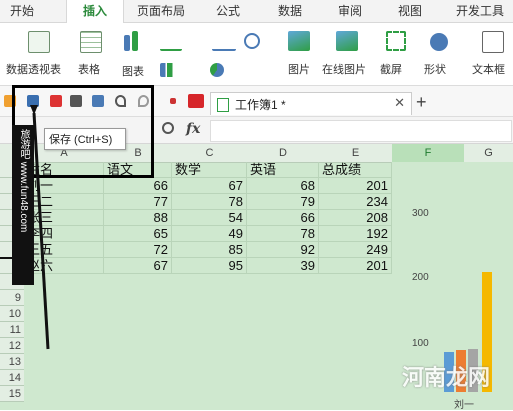  What do you see at coordinates (209, 218) in the screenshot?
I see `cell-math: 54` at bounding box center [209, 218].